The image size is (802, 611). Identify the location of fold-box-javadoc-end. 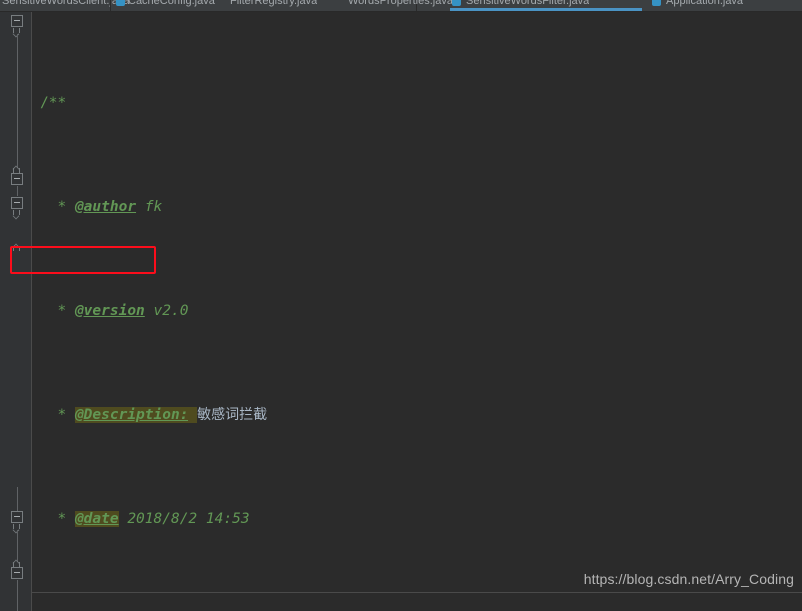
(17, 179).